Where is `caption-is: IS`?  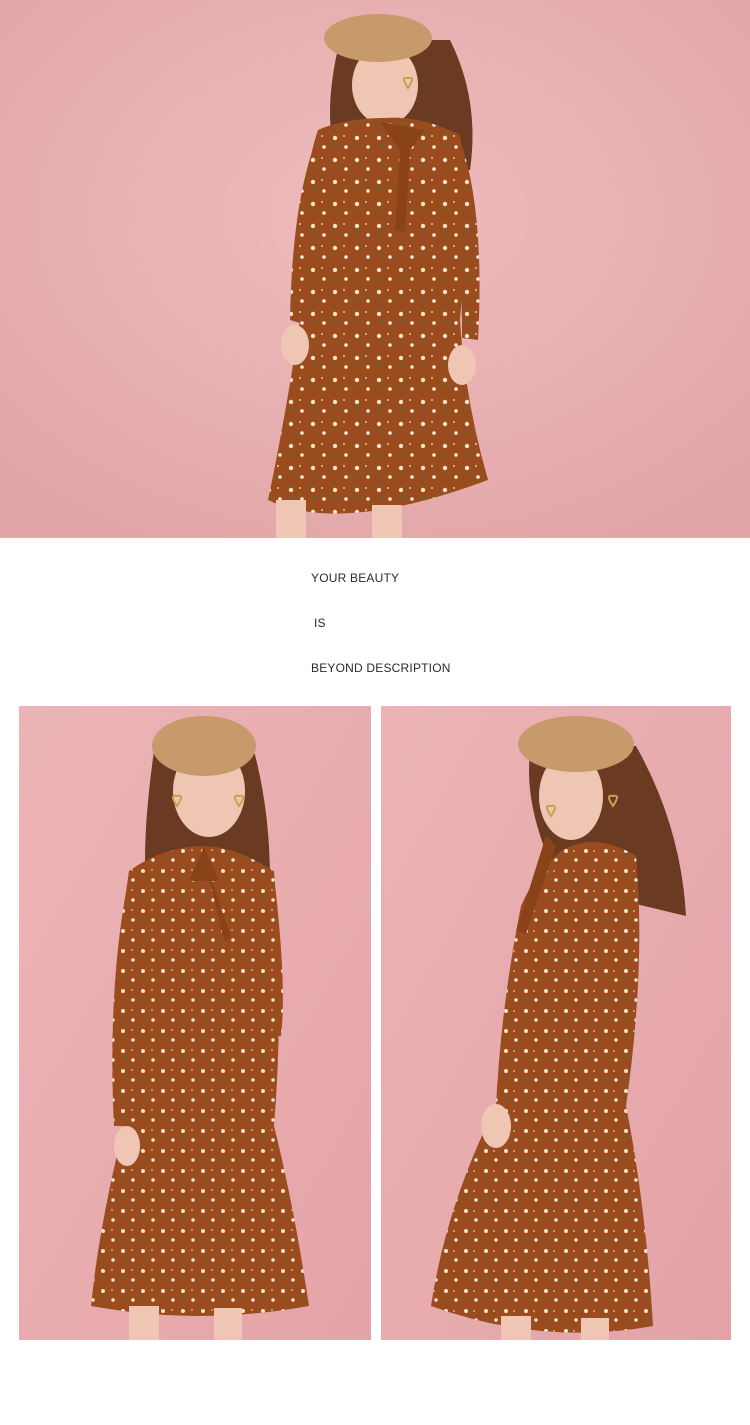 caption-is: IS is located at coordinates (320, 623).